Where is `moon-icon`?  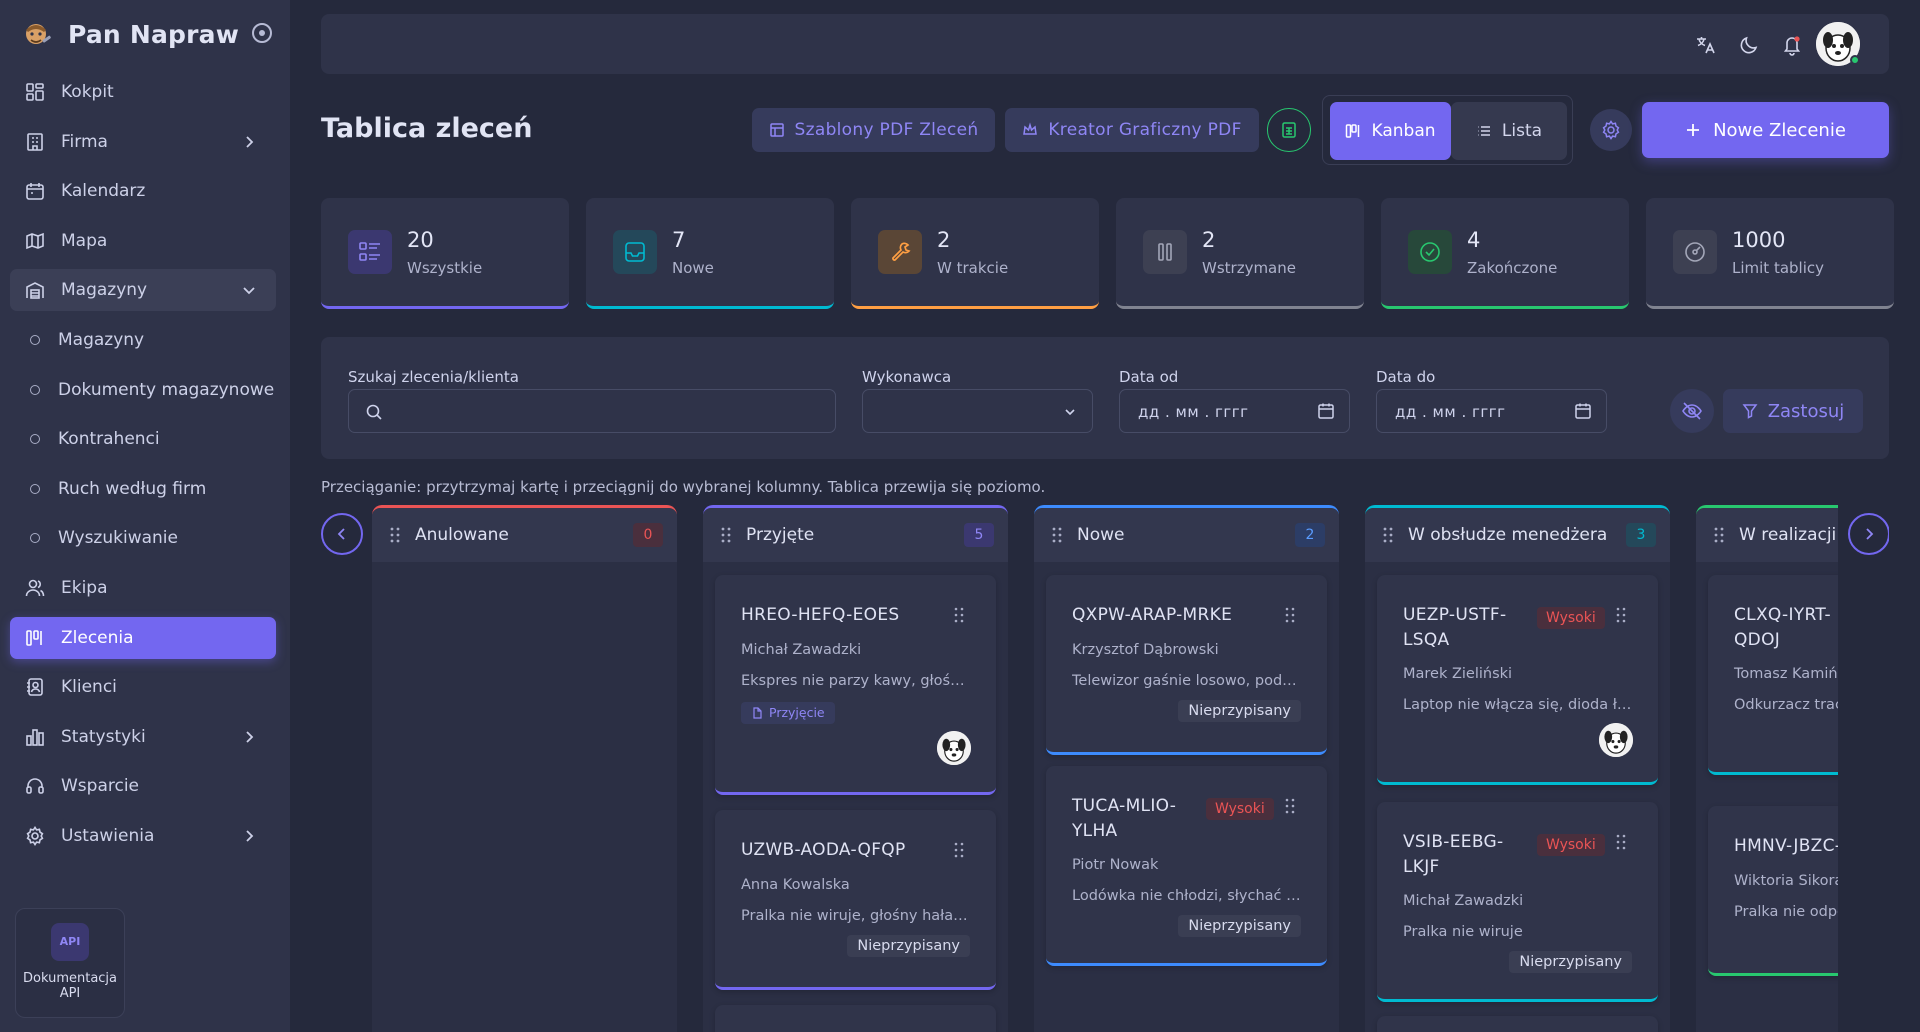 moon-icon is located at coordinates (1749, 45).